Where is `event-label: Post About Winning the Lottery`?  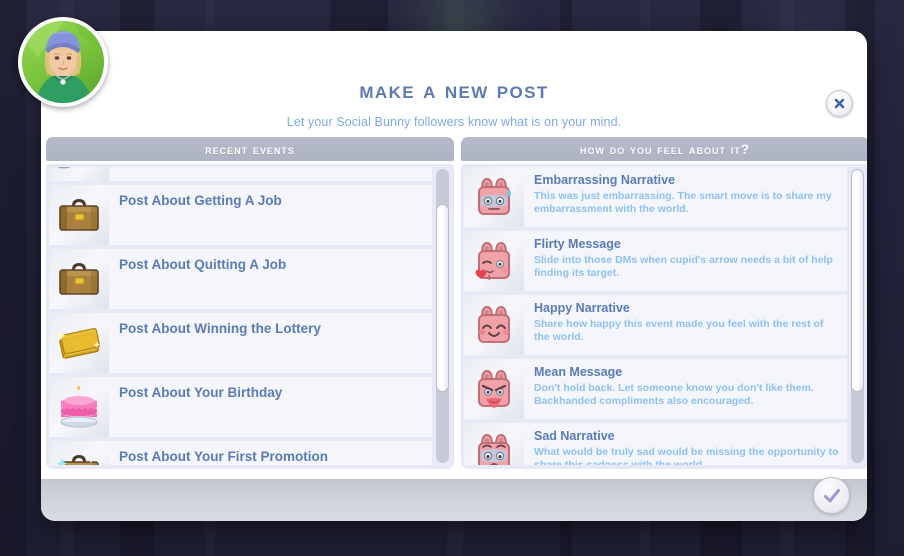 event-label: Post About Winning the Lottery is located at coordinates (220, 328).